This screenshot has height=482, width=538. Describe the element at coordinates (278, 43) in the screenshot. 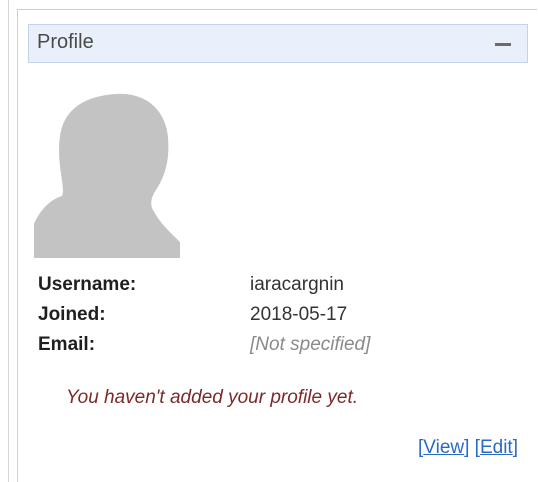

I see `panel-header: Profile` at that location.